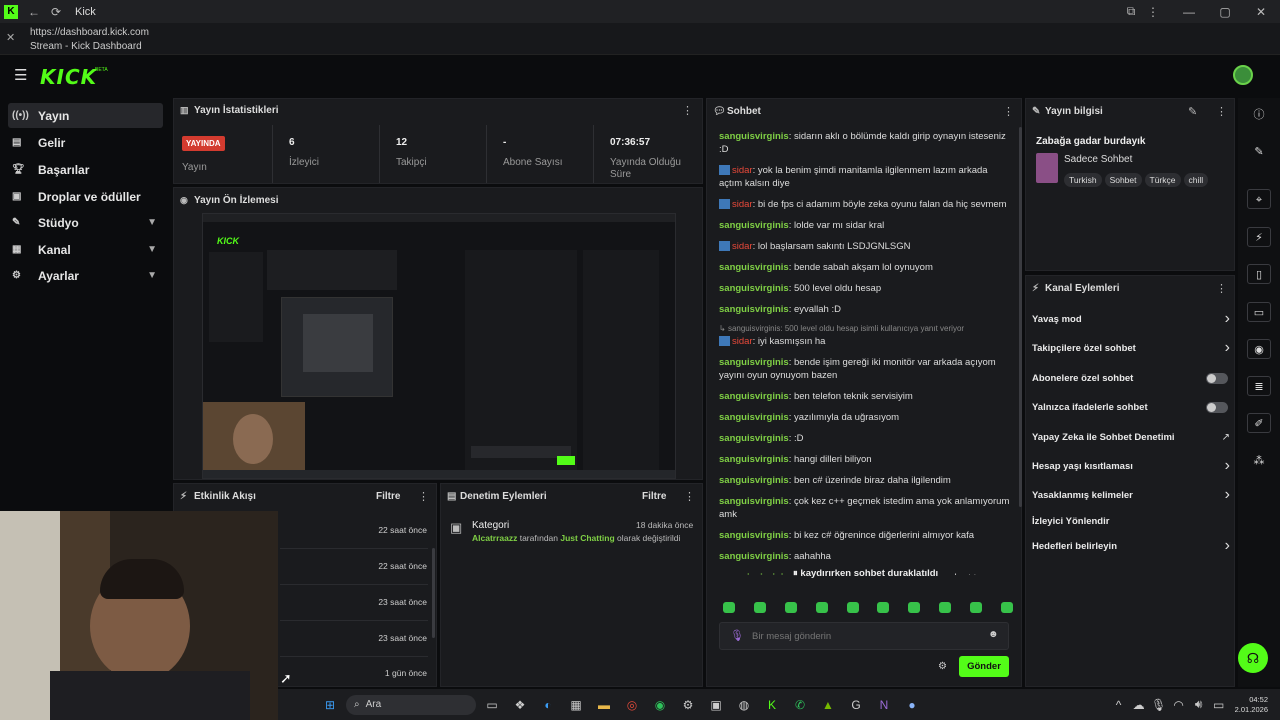 This screenshot has width=1280, height=720. I want to click on apps-icon: ⁂, so click(1259, 461).